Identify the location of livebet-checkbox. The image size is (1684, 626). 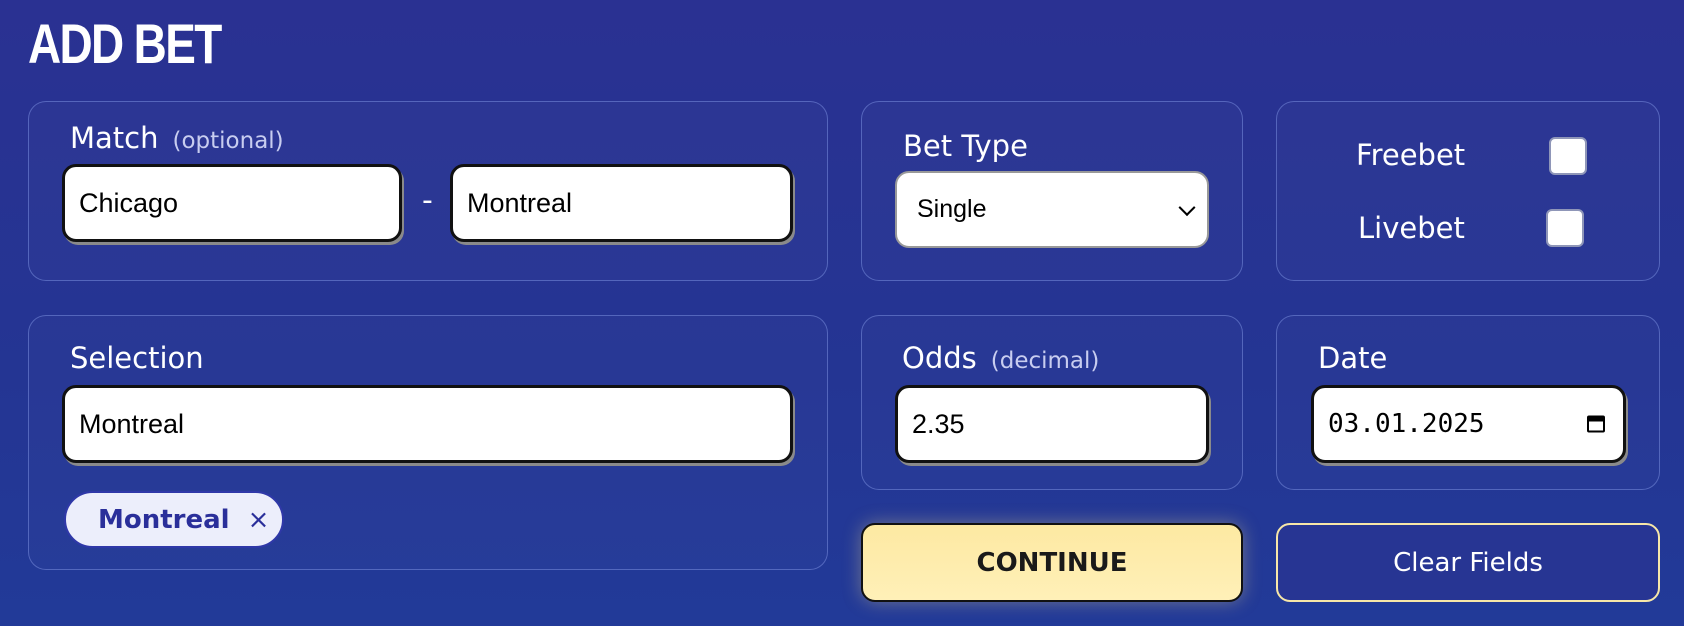
(1565, 228).